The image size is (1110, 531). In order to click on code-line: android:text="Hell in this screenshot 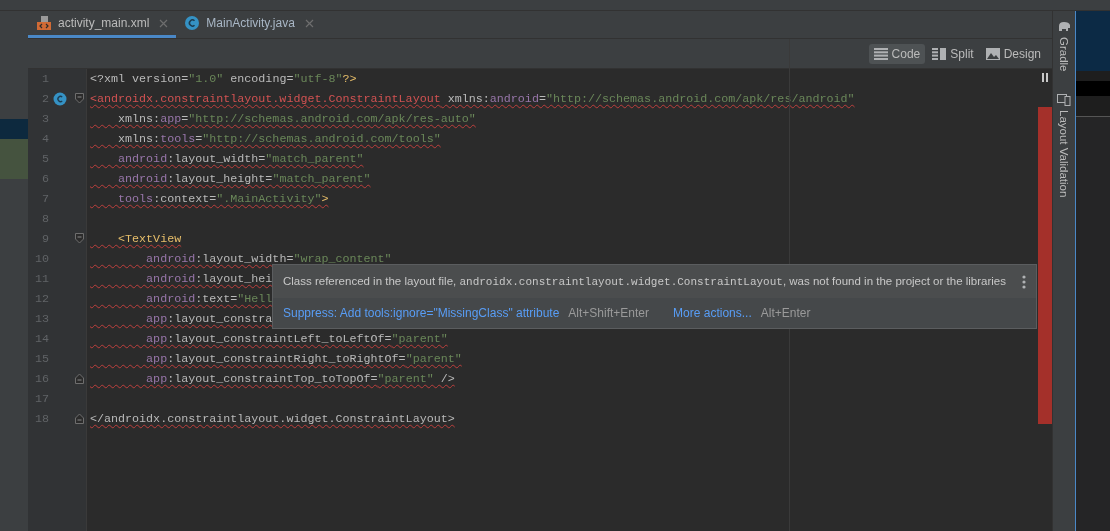, I will do `click(209, 299)`.